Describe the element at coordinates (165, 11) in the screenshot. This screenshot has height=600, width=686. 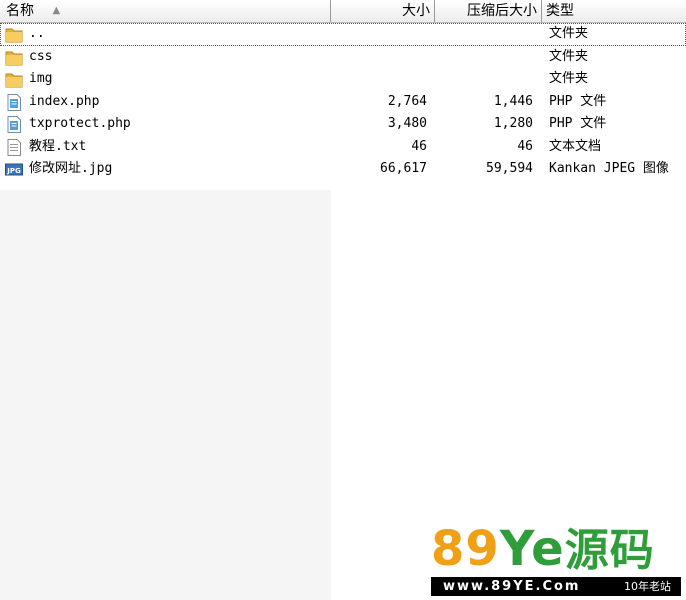
I see `column-header-name: 名称 ▲` at that location.